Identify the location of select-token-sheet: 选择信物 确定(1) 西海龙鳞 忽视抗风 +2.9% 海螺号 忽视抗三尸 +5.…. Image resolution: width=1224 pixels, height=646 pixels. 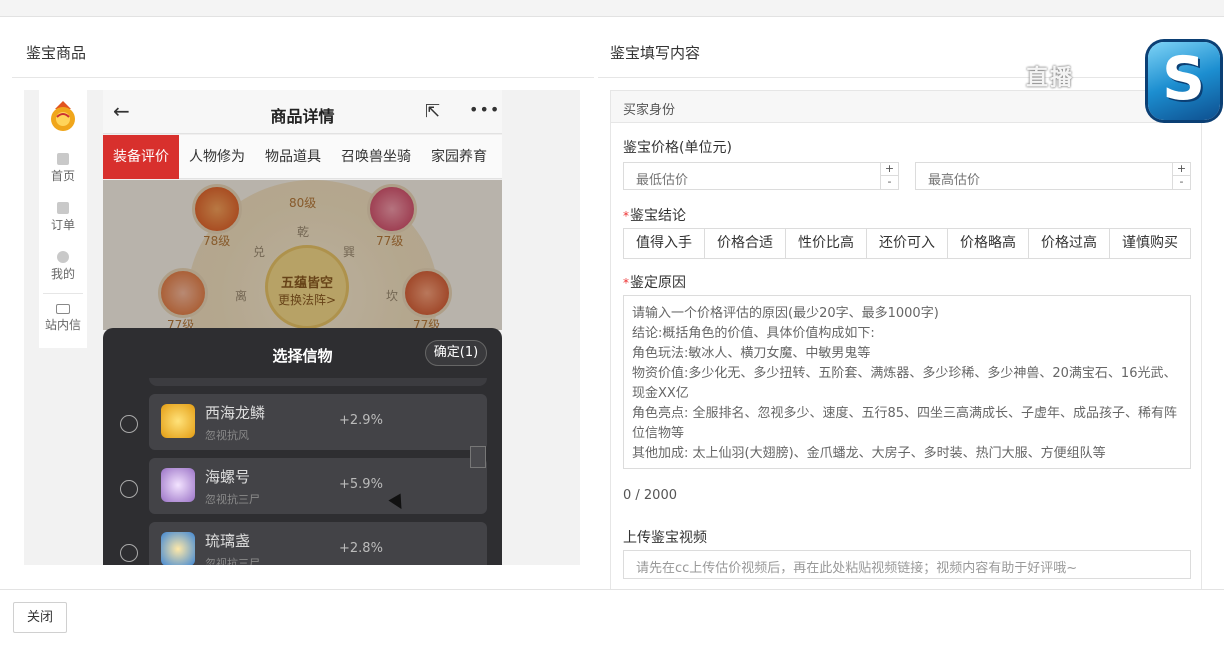
(302, 446).